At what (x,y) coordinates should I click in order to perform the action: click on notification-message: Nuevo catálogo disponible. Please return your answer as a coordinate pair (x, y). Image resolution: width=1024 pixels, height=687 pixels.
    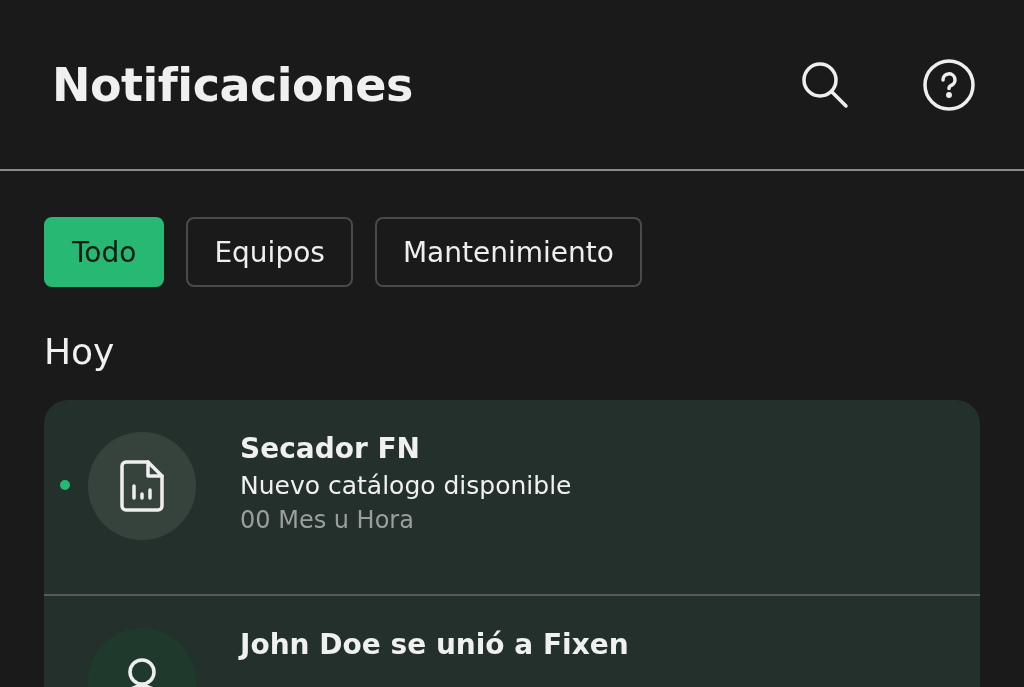
    Looking at the image, I should click on (406, 485).